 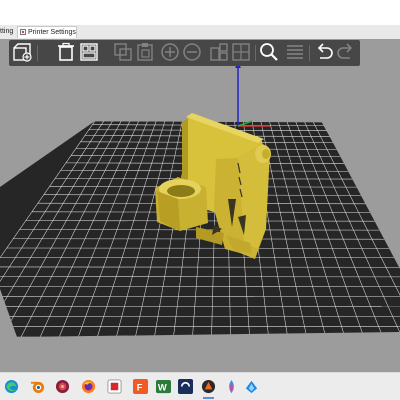 I want to click on taskbar-prusaslicer, so click(x=208, y=388).